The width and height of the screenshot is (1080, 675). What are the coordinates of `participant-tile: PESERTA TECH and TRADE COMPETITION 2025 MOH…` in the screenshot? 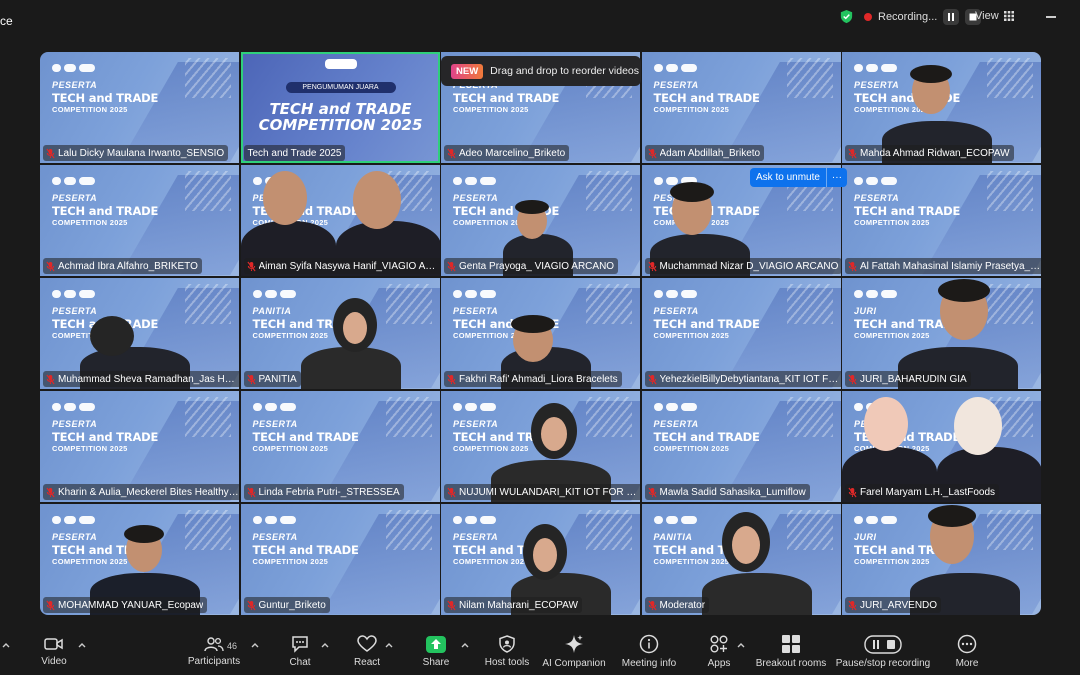 It's located at (139, 559).